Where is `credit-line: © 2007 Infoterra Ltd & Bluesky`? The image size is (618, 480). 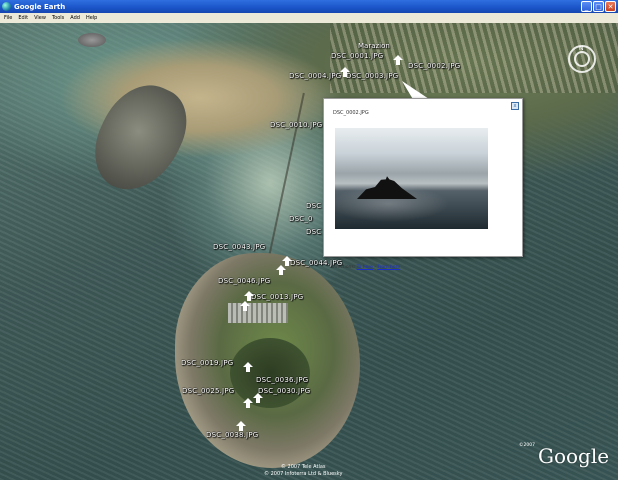
credit-line: © 2007 Infoterra Ltd & Bluesky is located at coordinates (303, 474).